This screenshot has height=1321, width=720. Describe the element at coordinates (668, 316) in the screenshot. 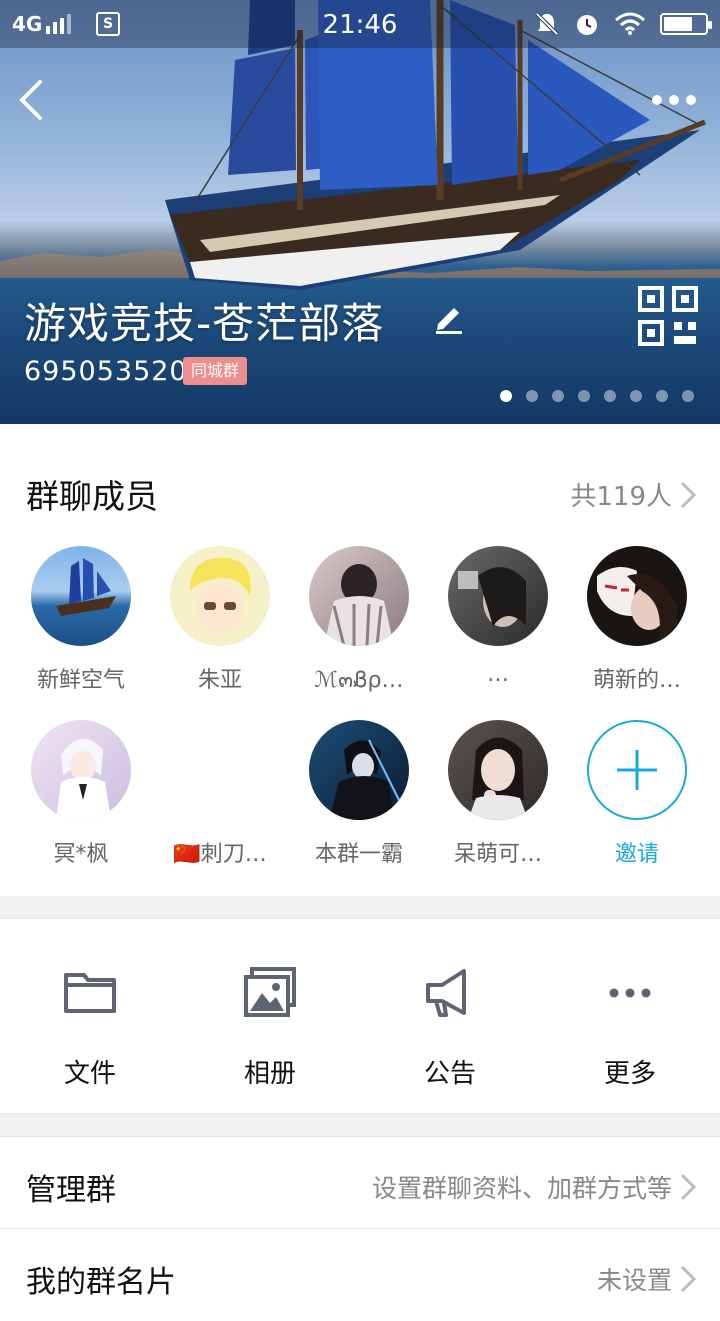

I see `qr-code-icon` at that location.